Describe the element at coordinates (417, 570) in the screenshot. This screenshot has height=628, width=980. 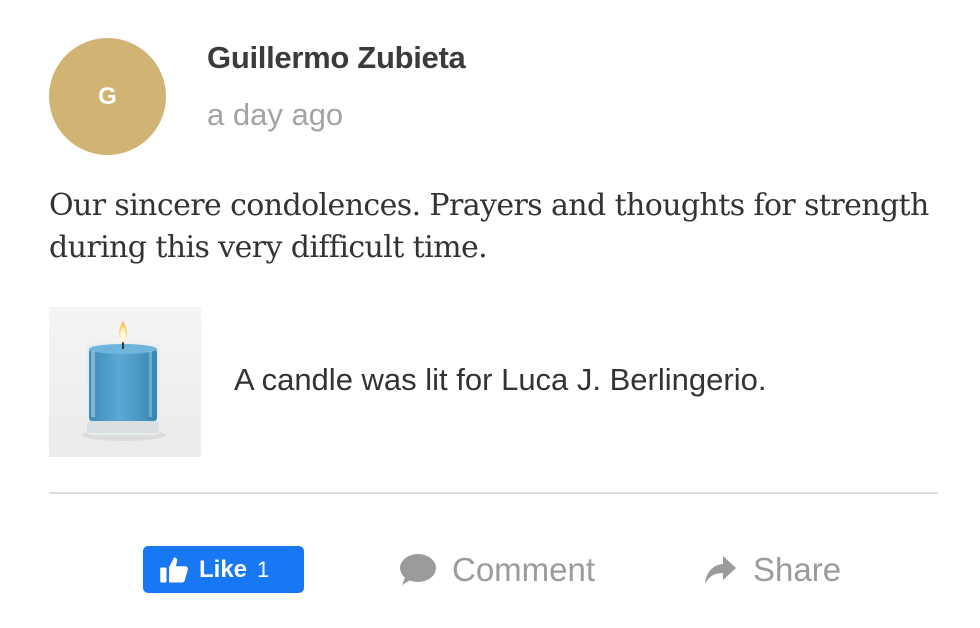
I see `comment-icon` at that location.